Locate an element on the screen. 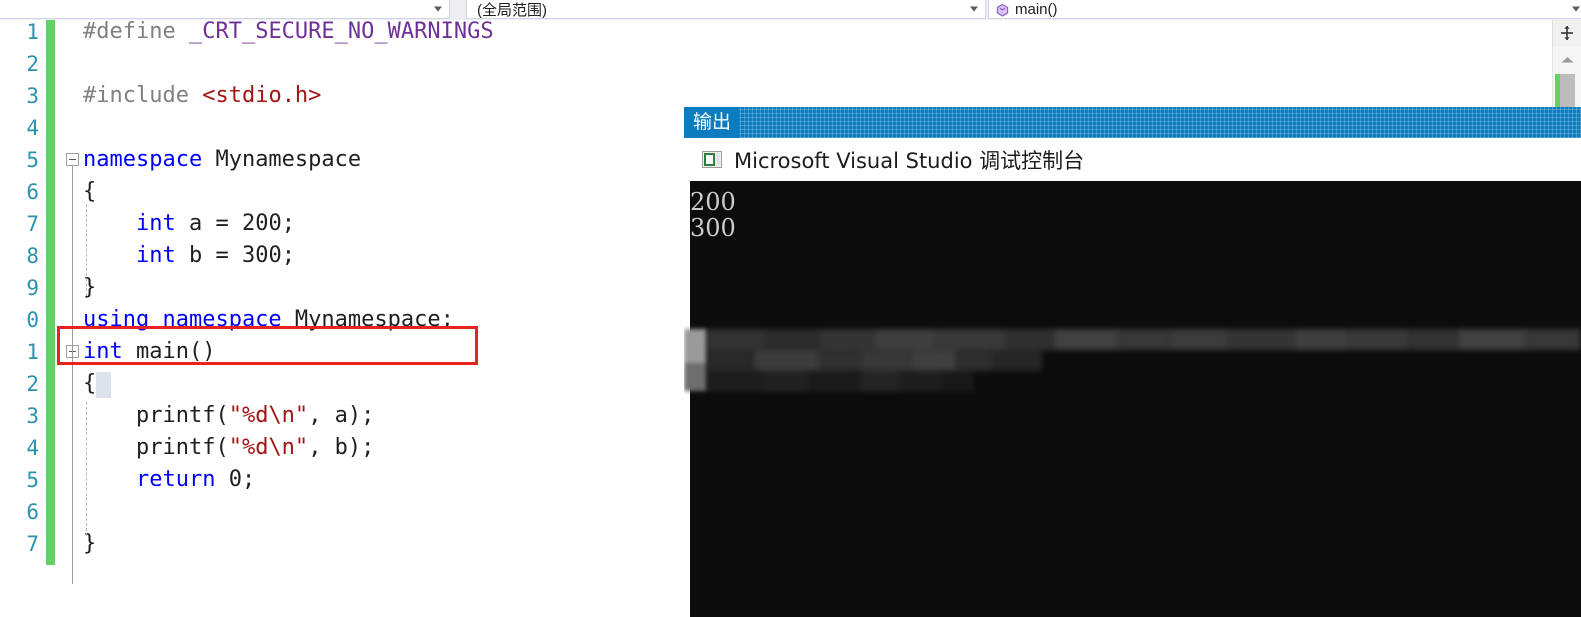  code-token: main() is located at coordinates (169, 351).